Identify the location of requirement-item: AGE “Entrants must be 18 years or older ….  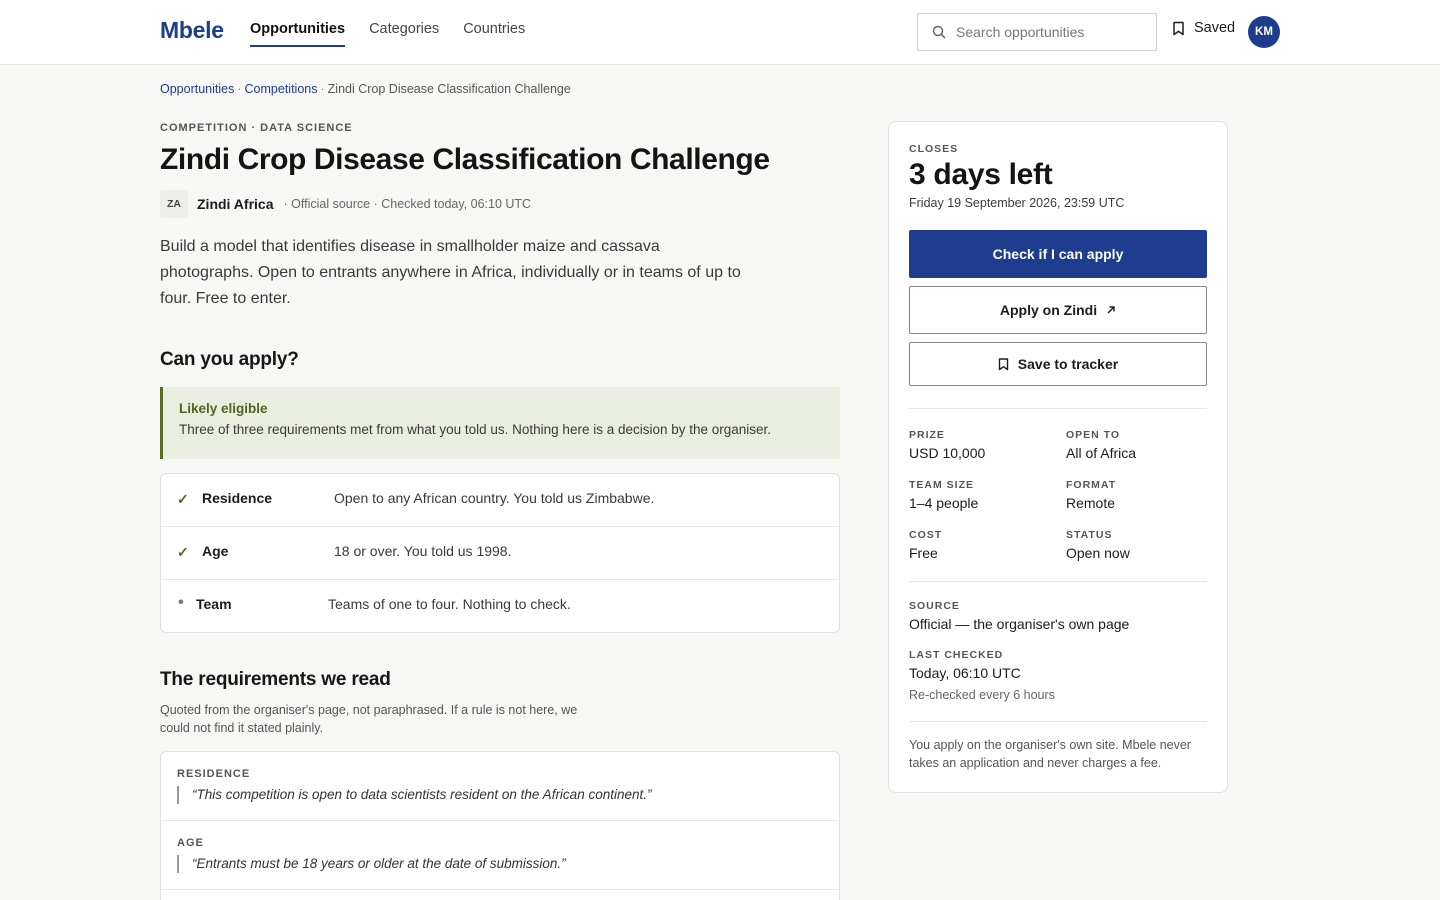
(500, 855).